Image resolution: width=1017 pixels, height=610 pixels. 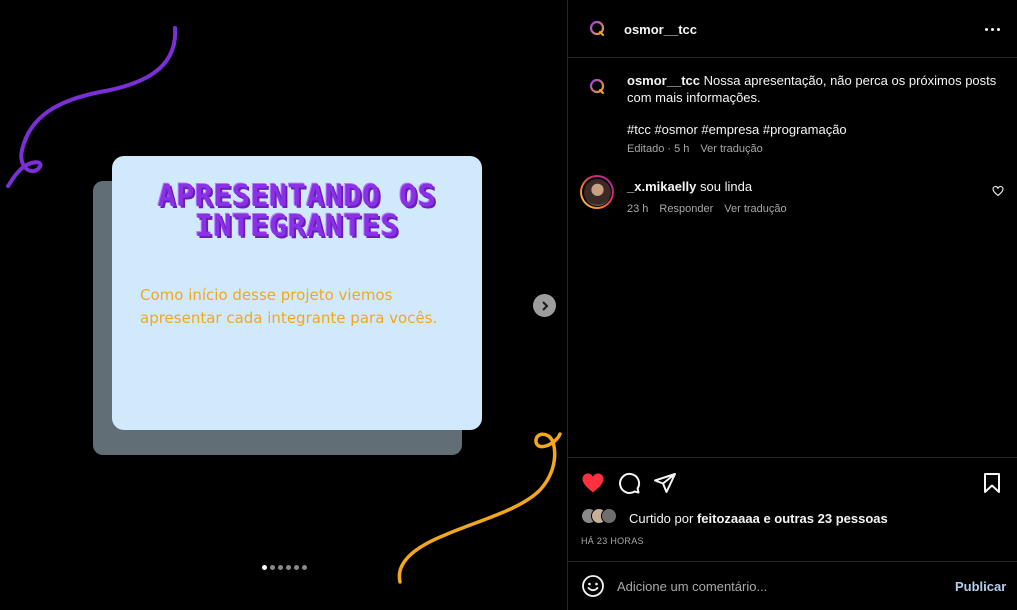 I want to click on comment-time: 23 h, so click(x=638, y=209).